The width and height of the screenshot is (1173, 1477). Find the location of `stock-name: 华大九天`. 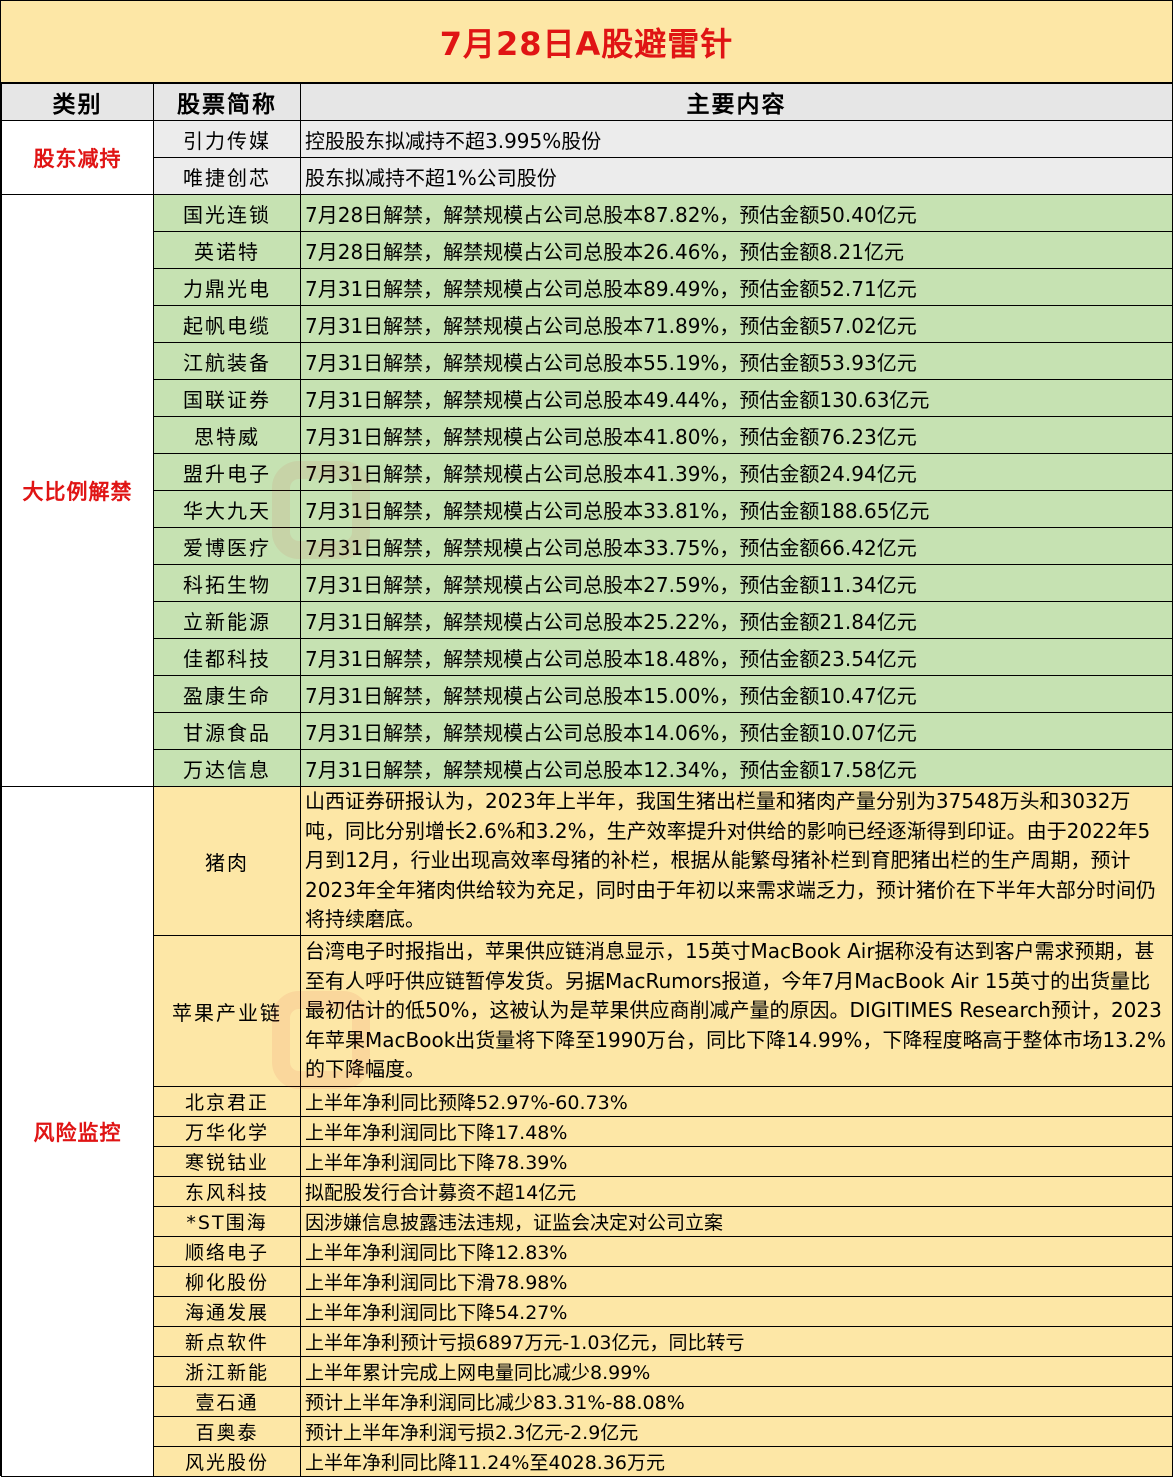

stock-name: 华大九天 is located at coordinates (227, 509).